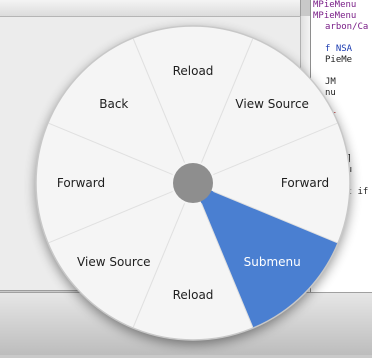  I want to click on pie-menu-item-back: Back, so click(113, 104).